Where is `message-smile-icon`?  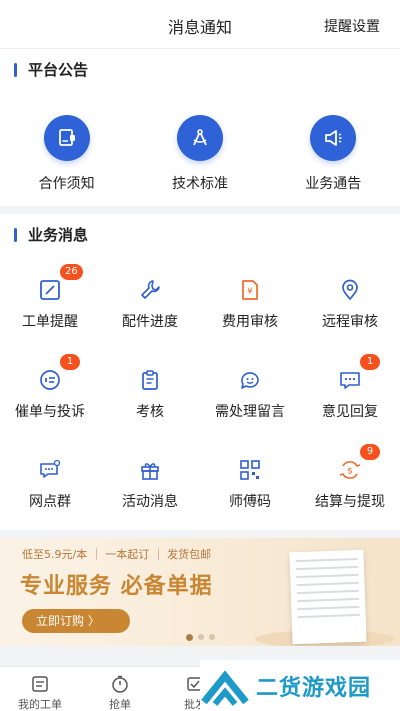
message-smile-icon is located at coordinates (250, 380).